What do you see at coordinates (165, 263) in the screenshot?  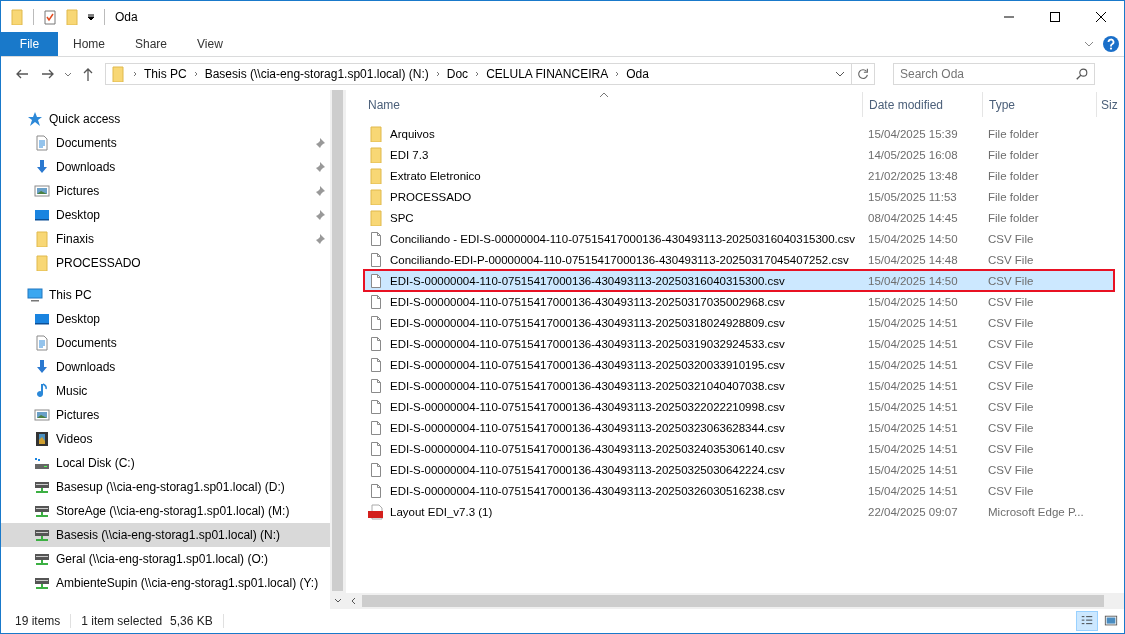 I see `nav-item: PROCESSADO` at bounding box center [165, 263].